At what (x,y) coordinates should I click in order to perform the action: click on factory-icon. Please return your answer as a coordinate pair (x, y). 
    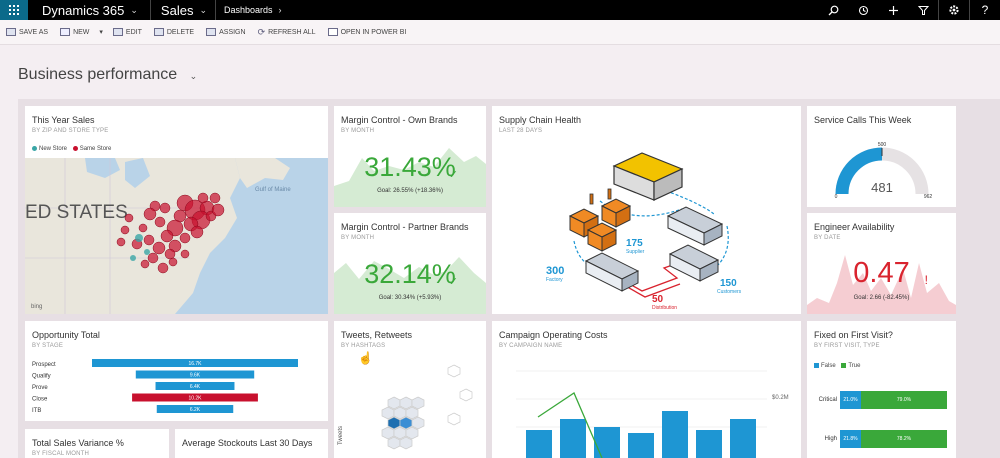
    Looking at the image, I should click on (600, 220).